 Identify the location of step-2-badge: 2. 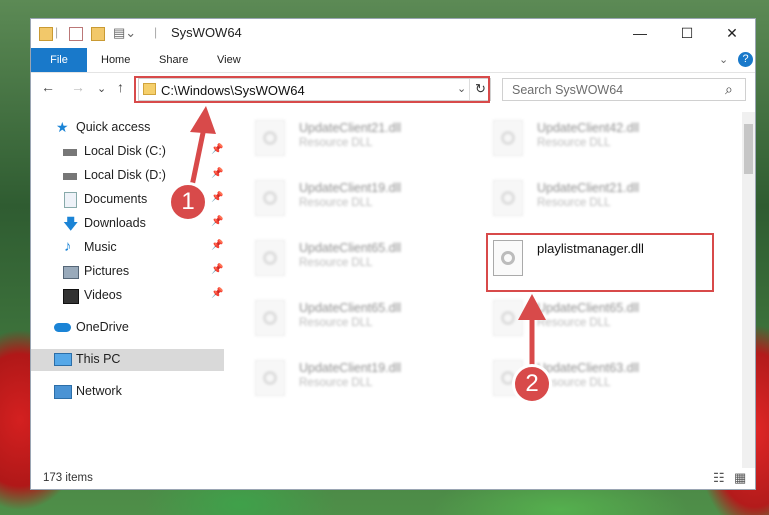
(532, 384).